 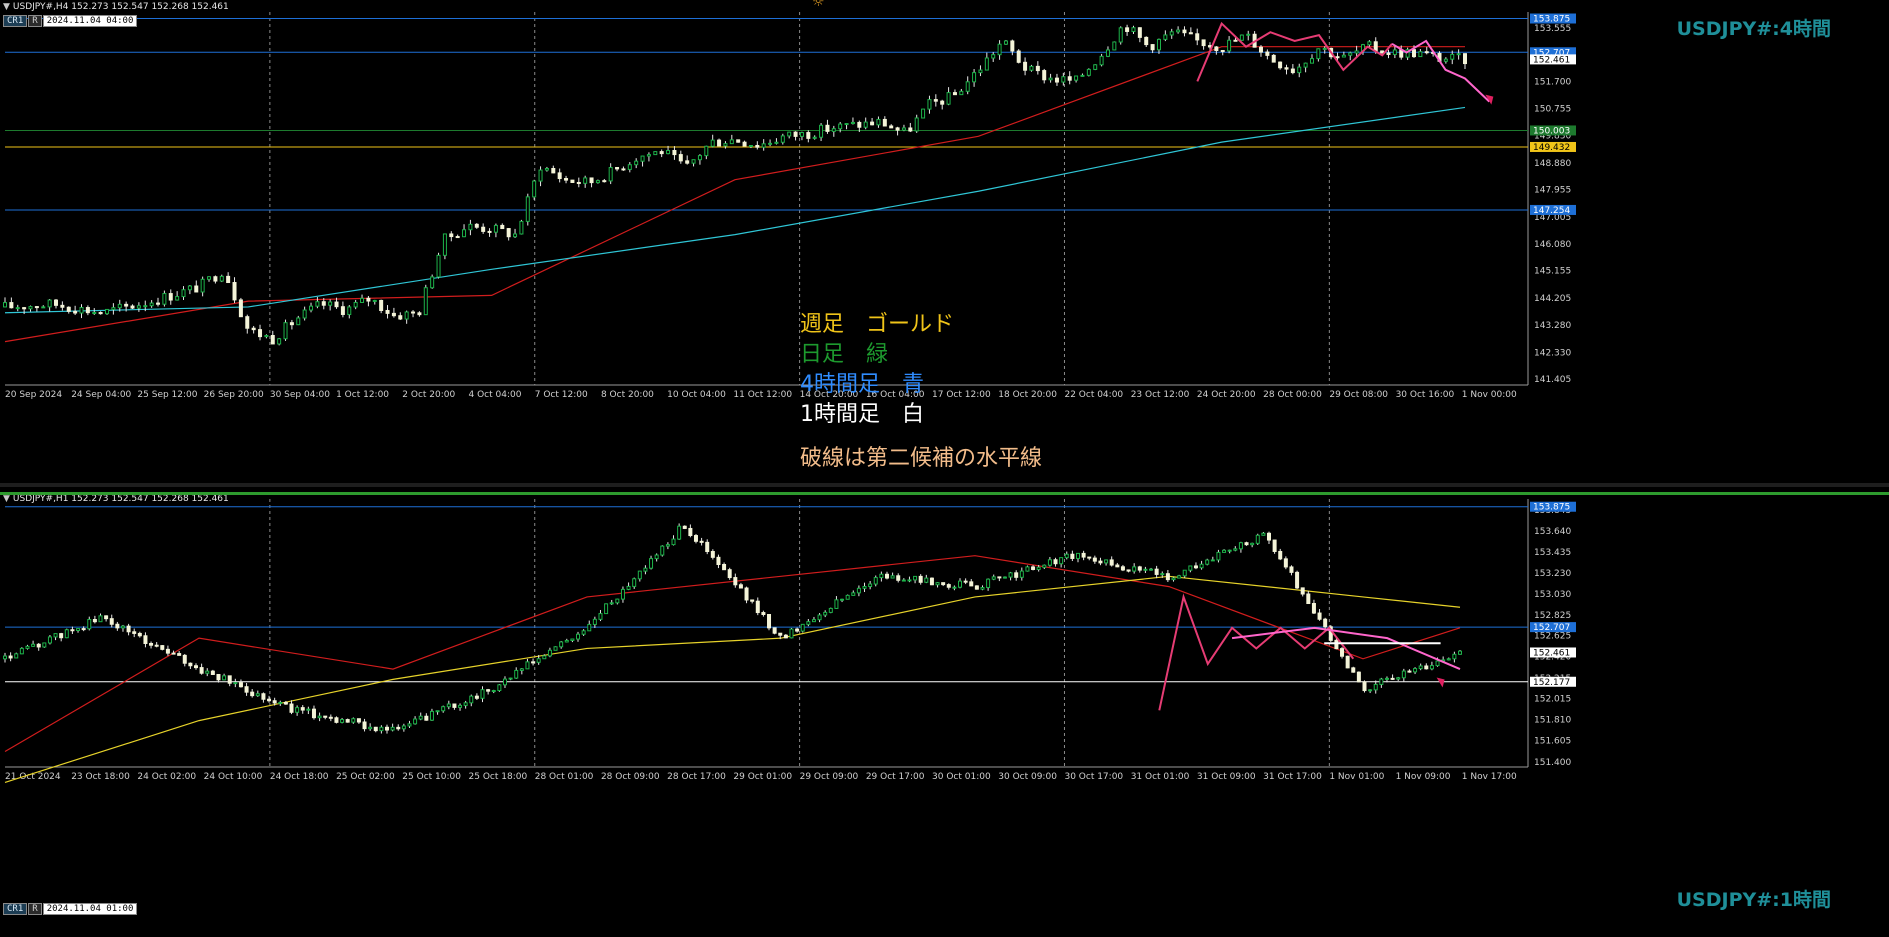 I want to click on x-tick-label: 23 Oct 12:00, so click(x=1160, y=395).